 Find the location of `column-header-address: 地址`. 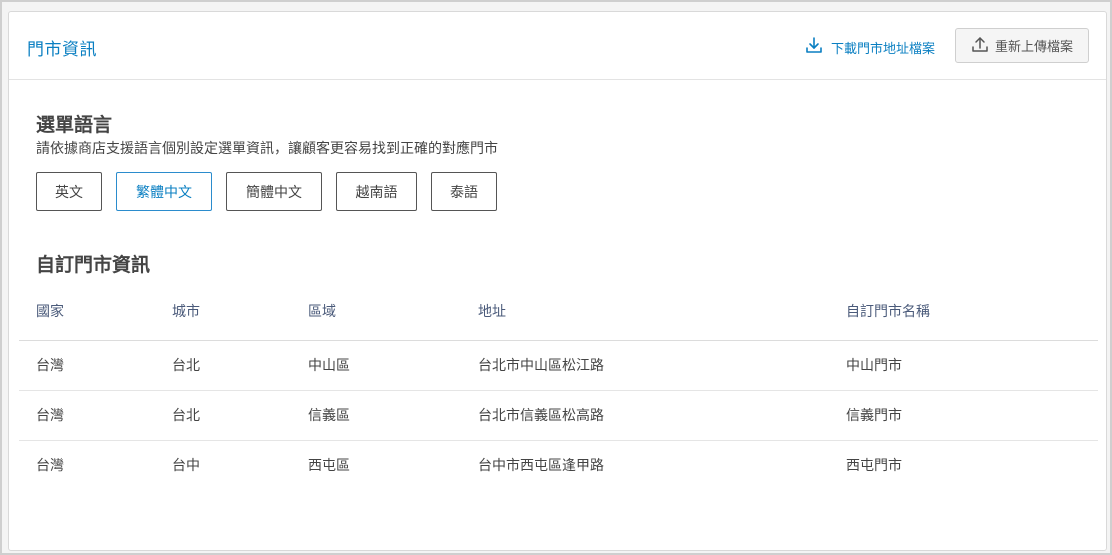

column-header-address: 地址 is located at coordinates (662, 313).